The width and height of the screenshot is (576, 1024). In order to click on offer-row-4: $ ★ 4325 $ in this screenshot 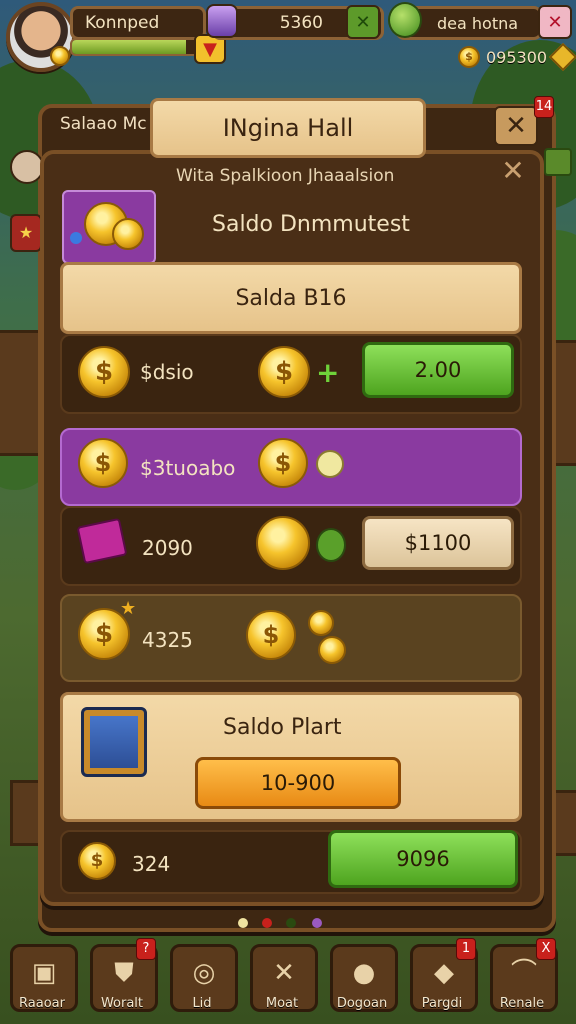, I will do `click(291, 638)`.